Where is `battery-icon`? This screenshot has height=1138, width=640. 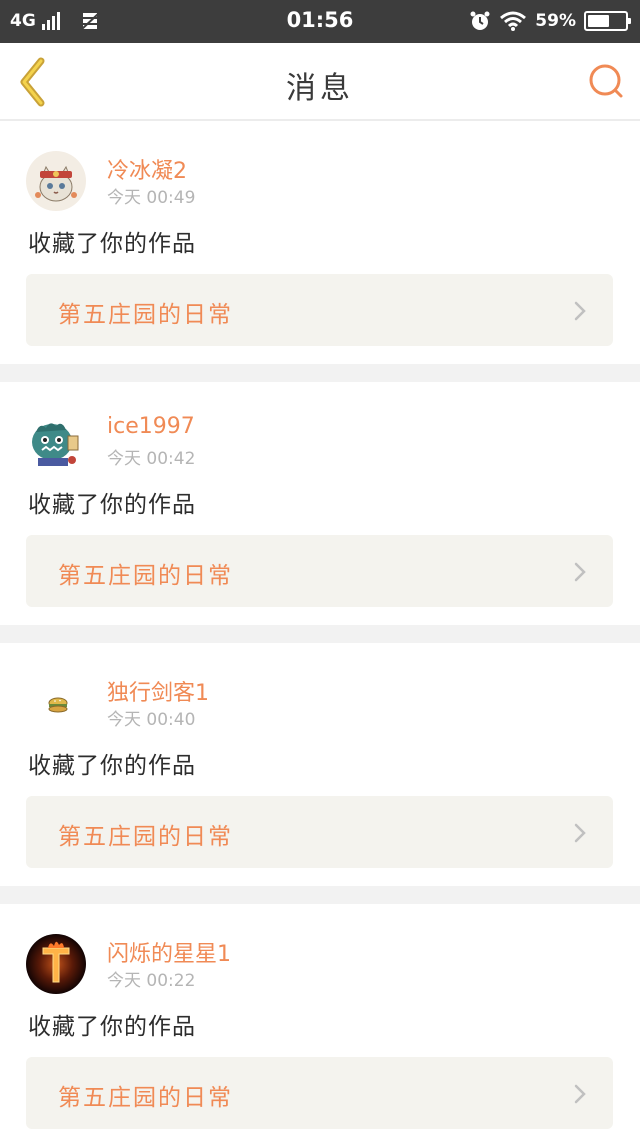
battery-icon is located at coordinates (607, 21).